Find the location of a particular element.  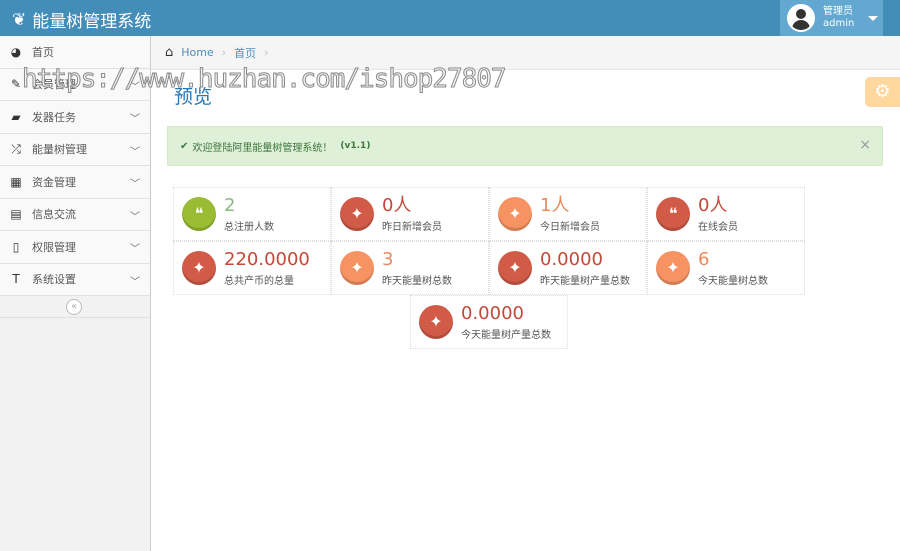

caret-down-icon is located at coordinates (873, 18).